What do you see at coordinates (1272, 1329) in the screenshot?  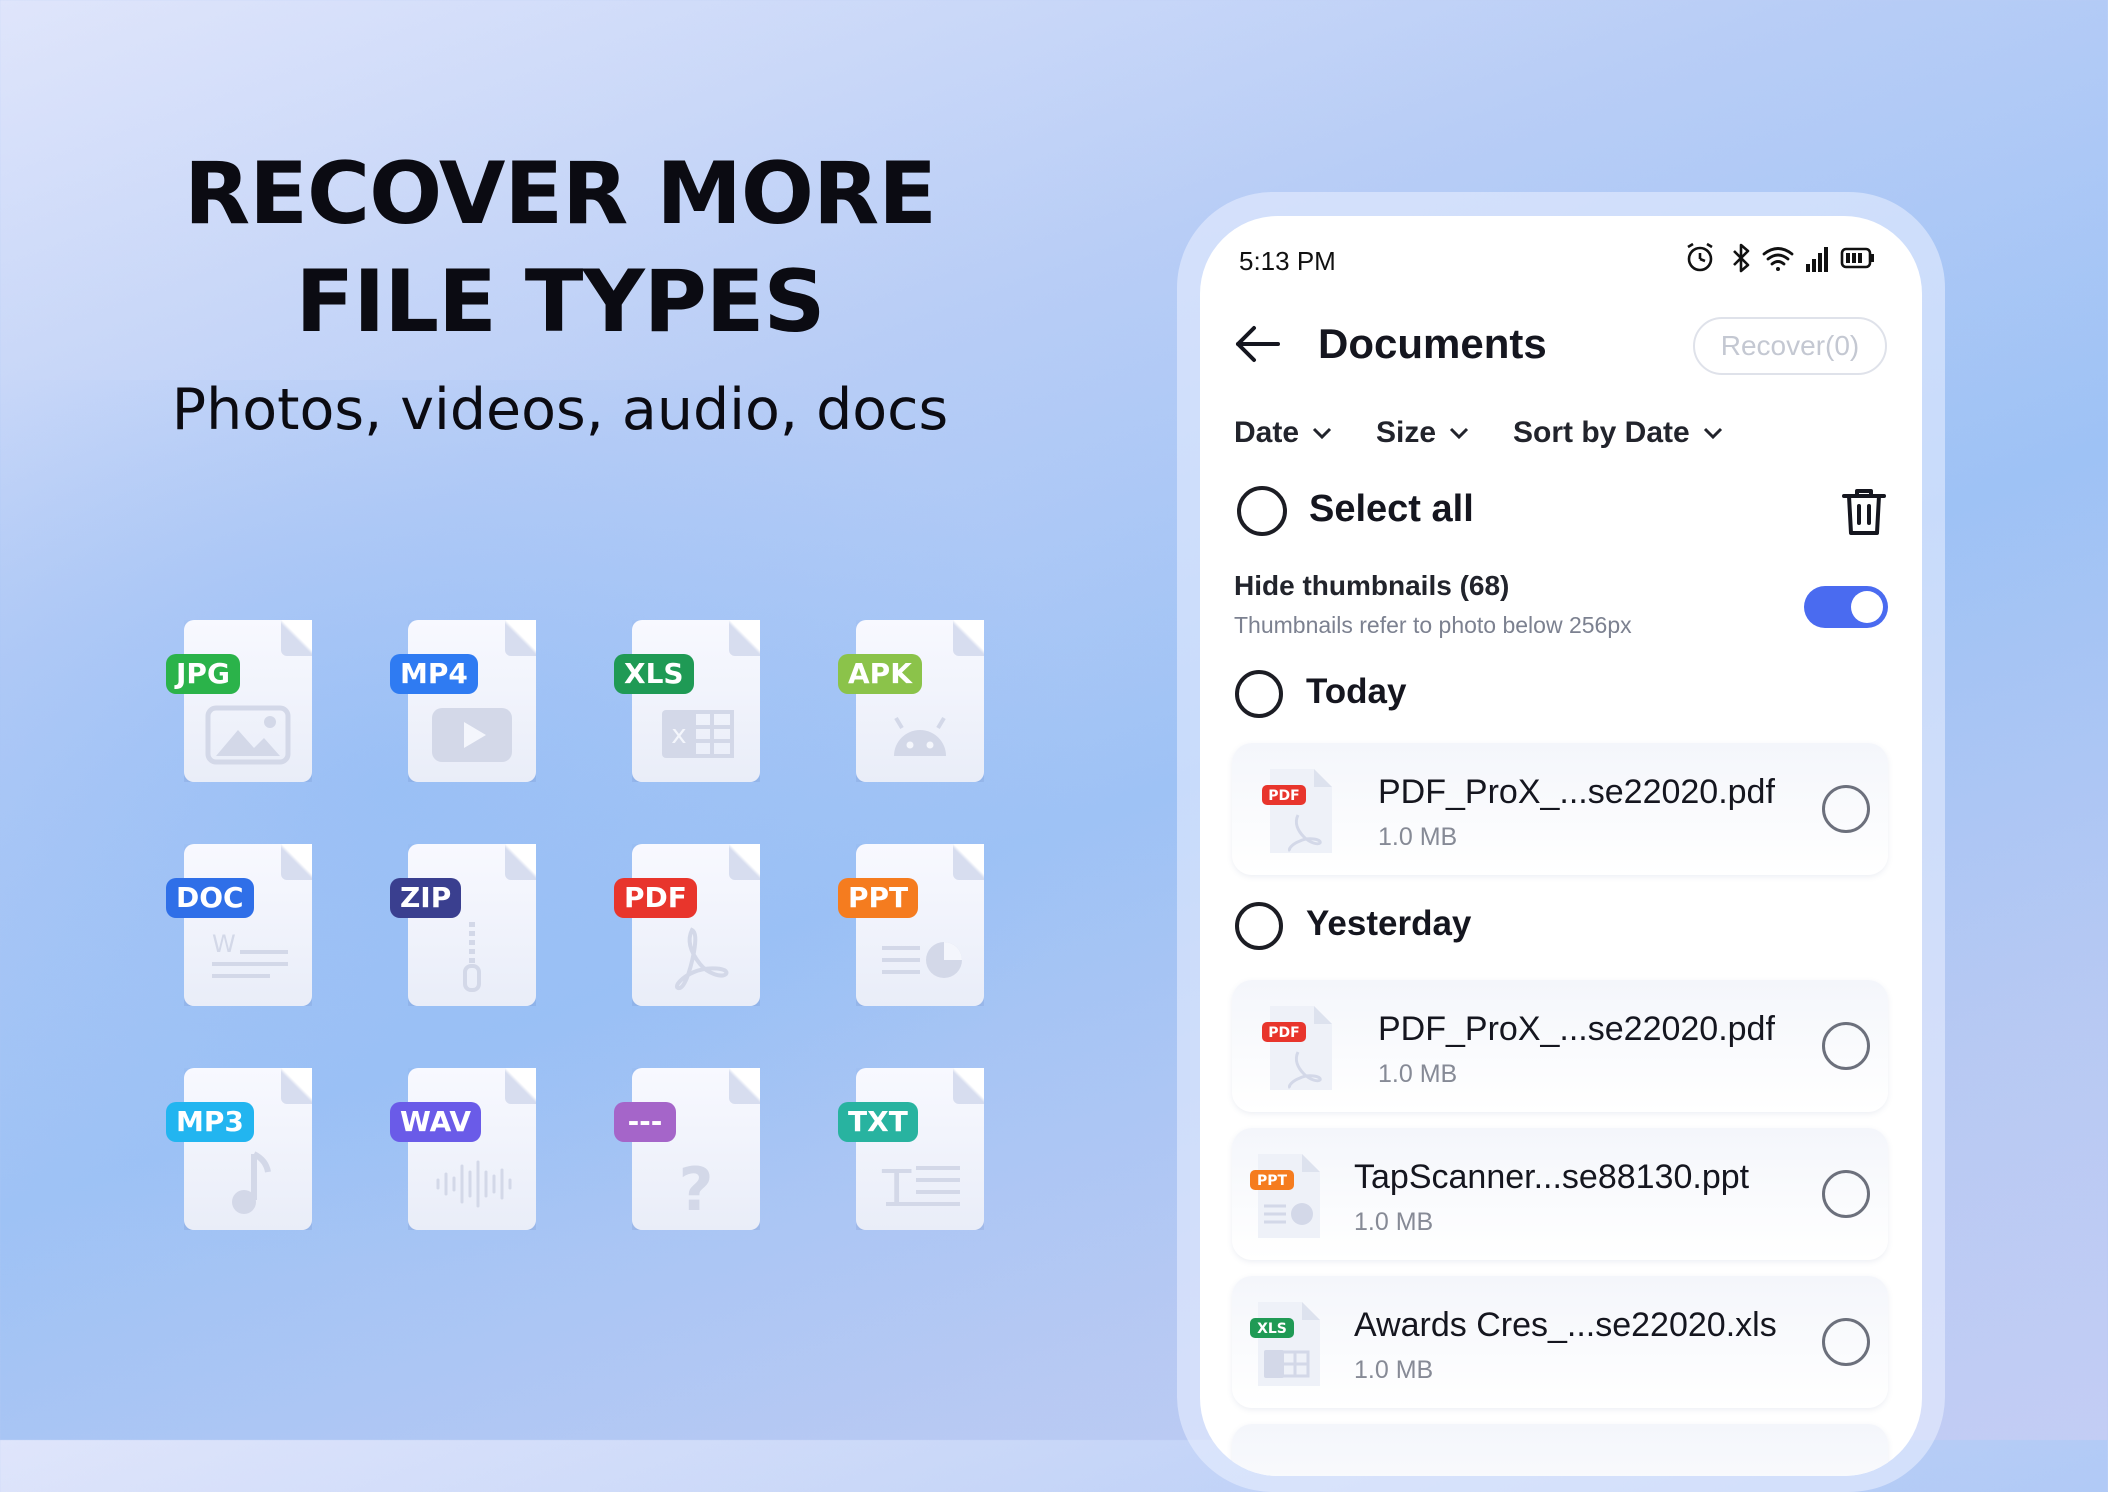 I see `svg-text: XLS` at bounding box center [1272, 1329].